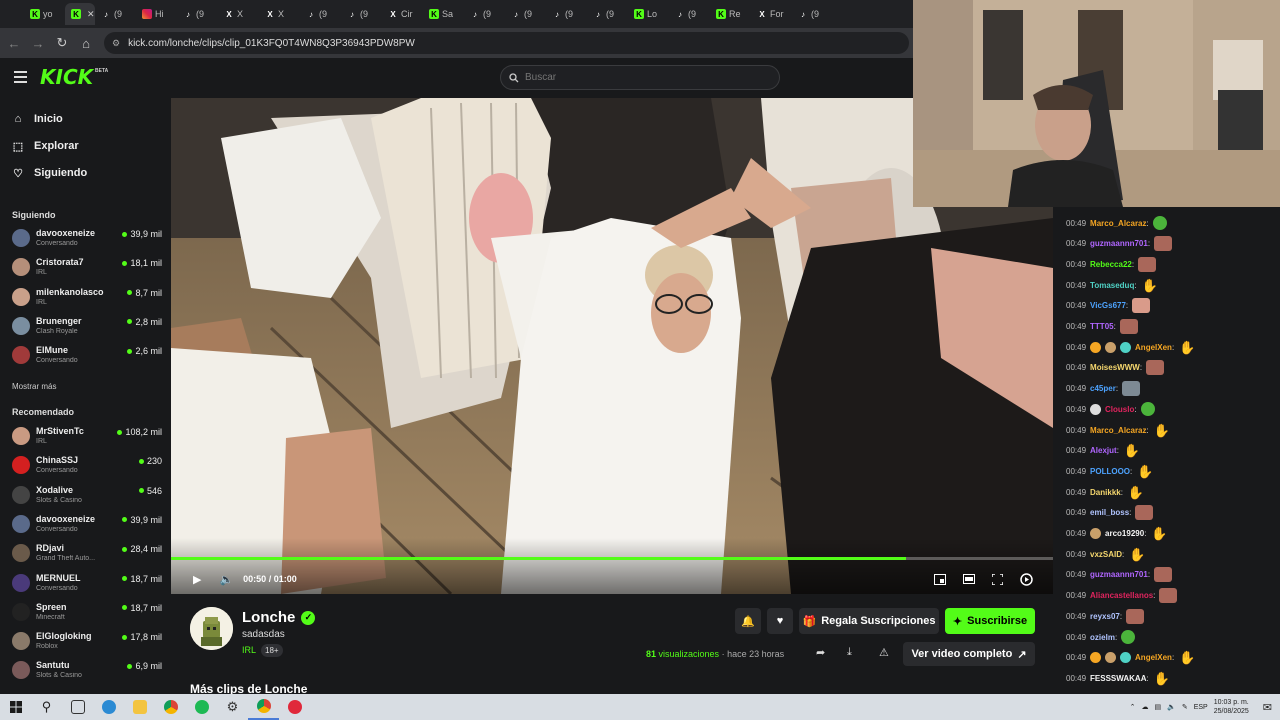  I want to click on chat-username: Danikkk, so click(1105, 492).